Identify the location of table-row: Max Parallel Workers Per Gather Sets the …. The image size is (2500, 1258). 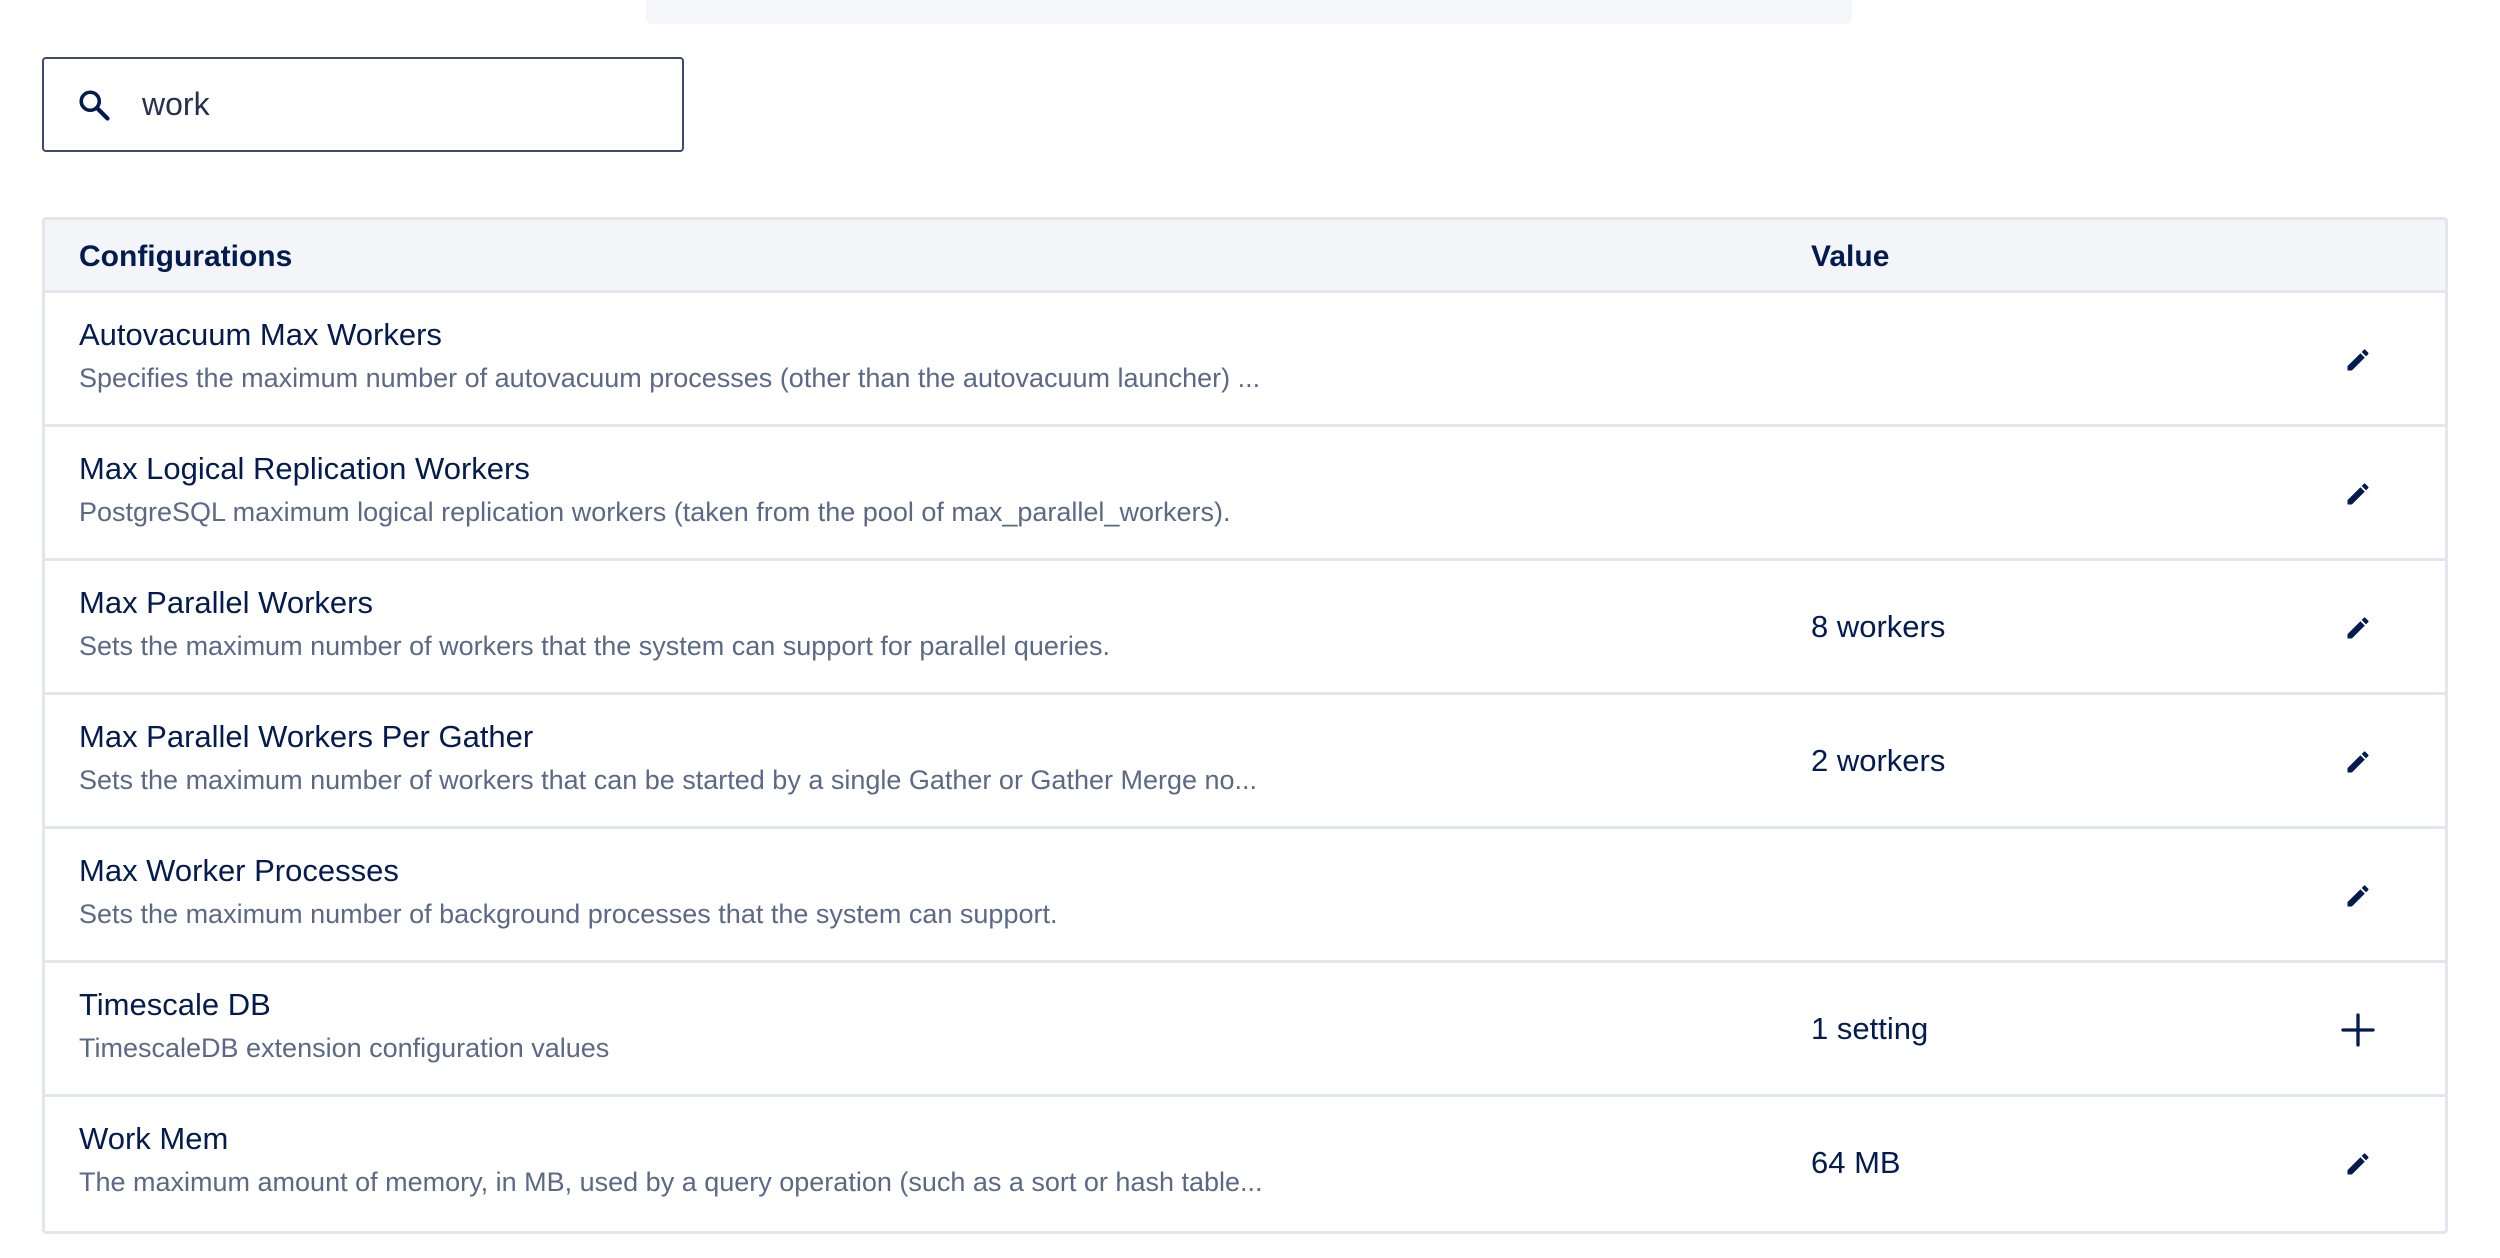
(1245, 762).